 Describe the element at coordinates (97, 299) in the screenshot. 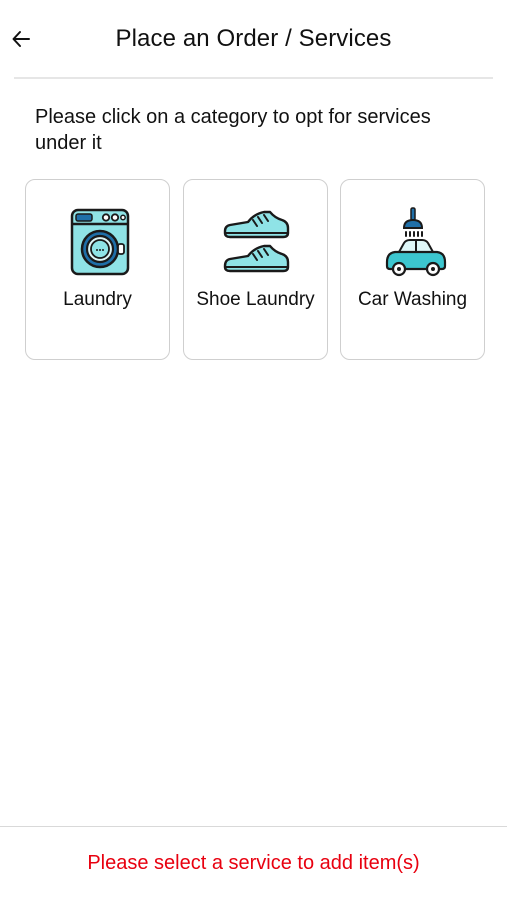

I see `category-label: Laundry` at that location.